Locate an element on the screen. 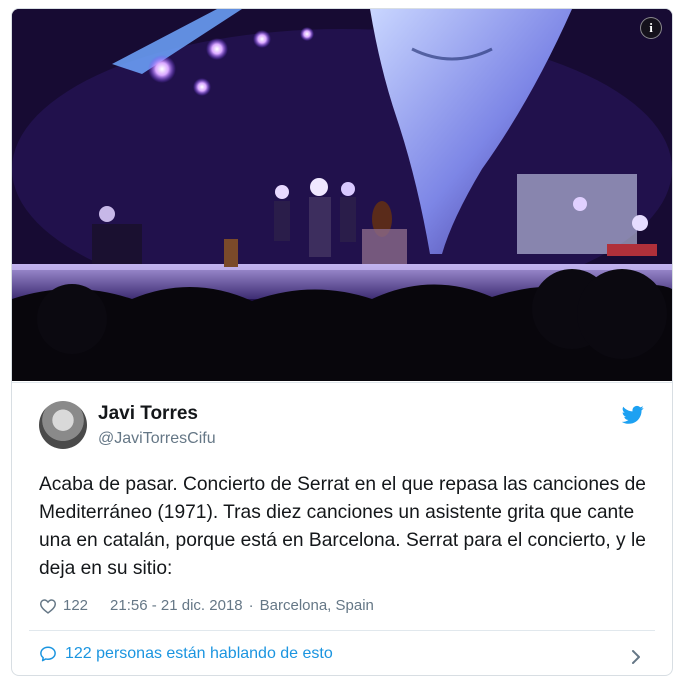 The height and width of the screenshot is (695, 700). like-count: 122 is located at coordinates (75, 605).